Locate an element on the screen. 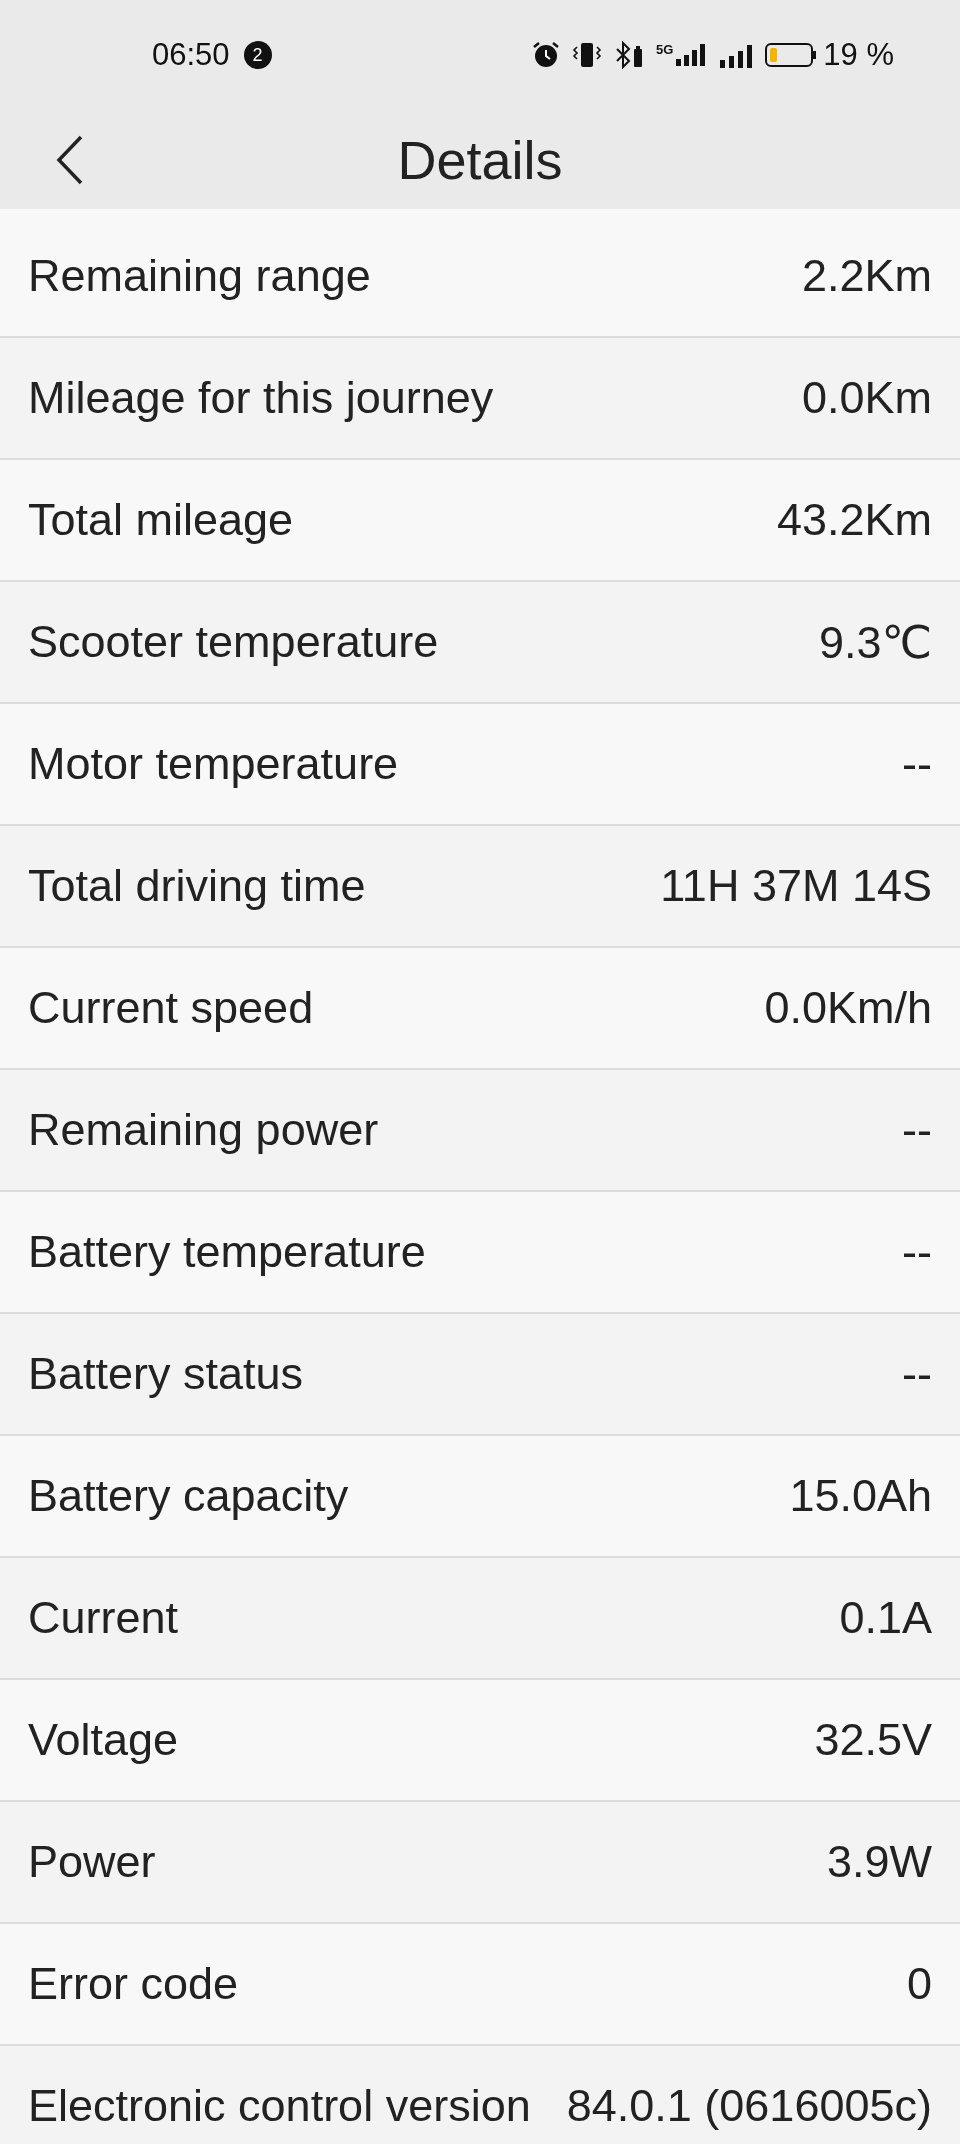 This screenshot has width=960, height=2144. row-label: Total mileage is located at coordinates (161, 520).